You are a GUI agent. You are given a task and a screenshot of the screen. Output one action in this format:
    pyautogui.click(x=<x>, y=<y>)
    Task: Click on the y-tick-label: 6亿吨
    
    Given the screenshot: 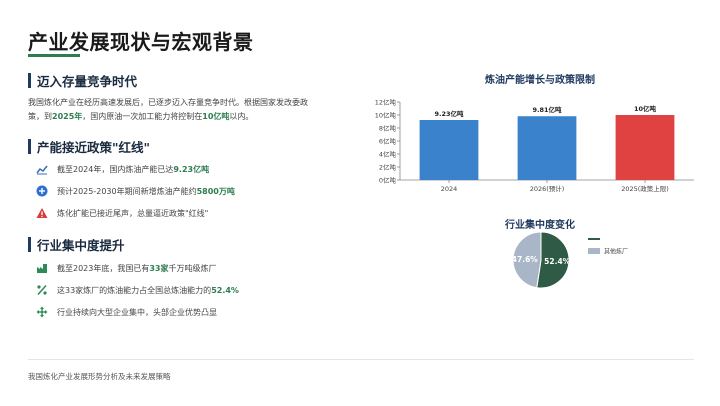 What is the action you would take?
    pyautogui.click(x=388, y=141)
    